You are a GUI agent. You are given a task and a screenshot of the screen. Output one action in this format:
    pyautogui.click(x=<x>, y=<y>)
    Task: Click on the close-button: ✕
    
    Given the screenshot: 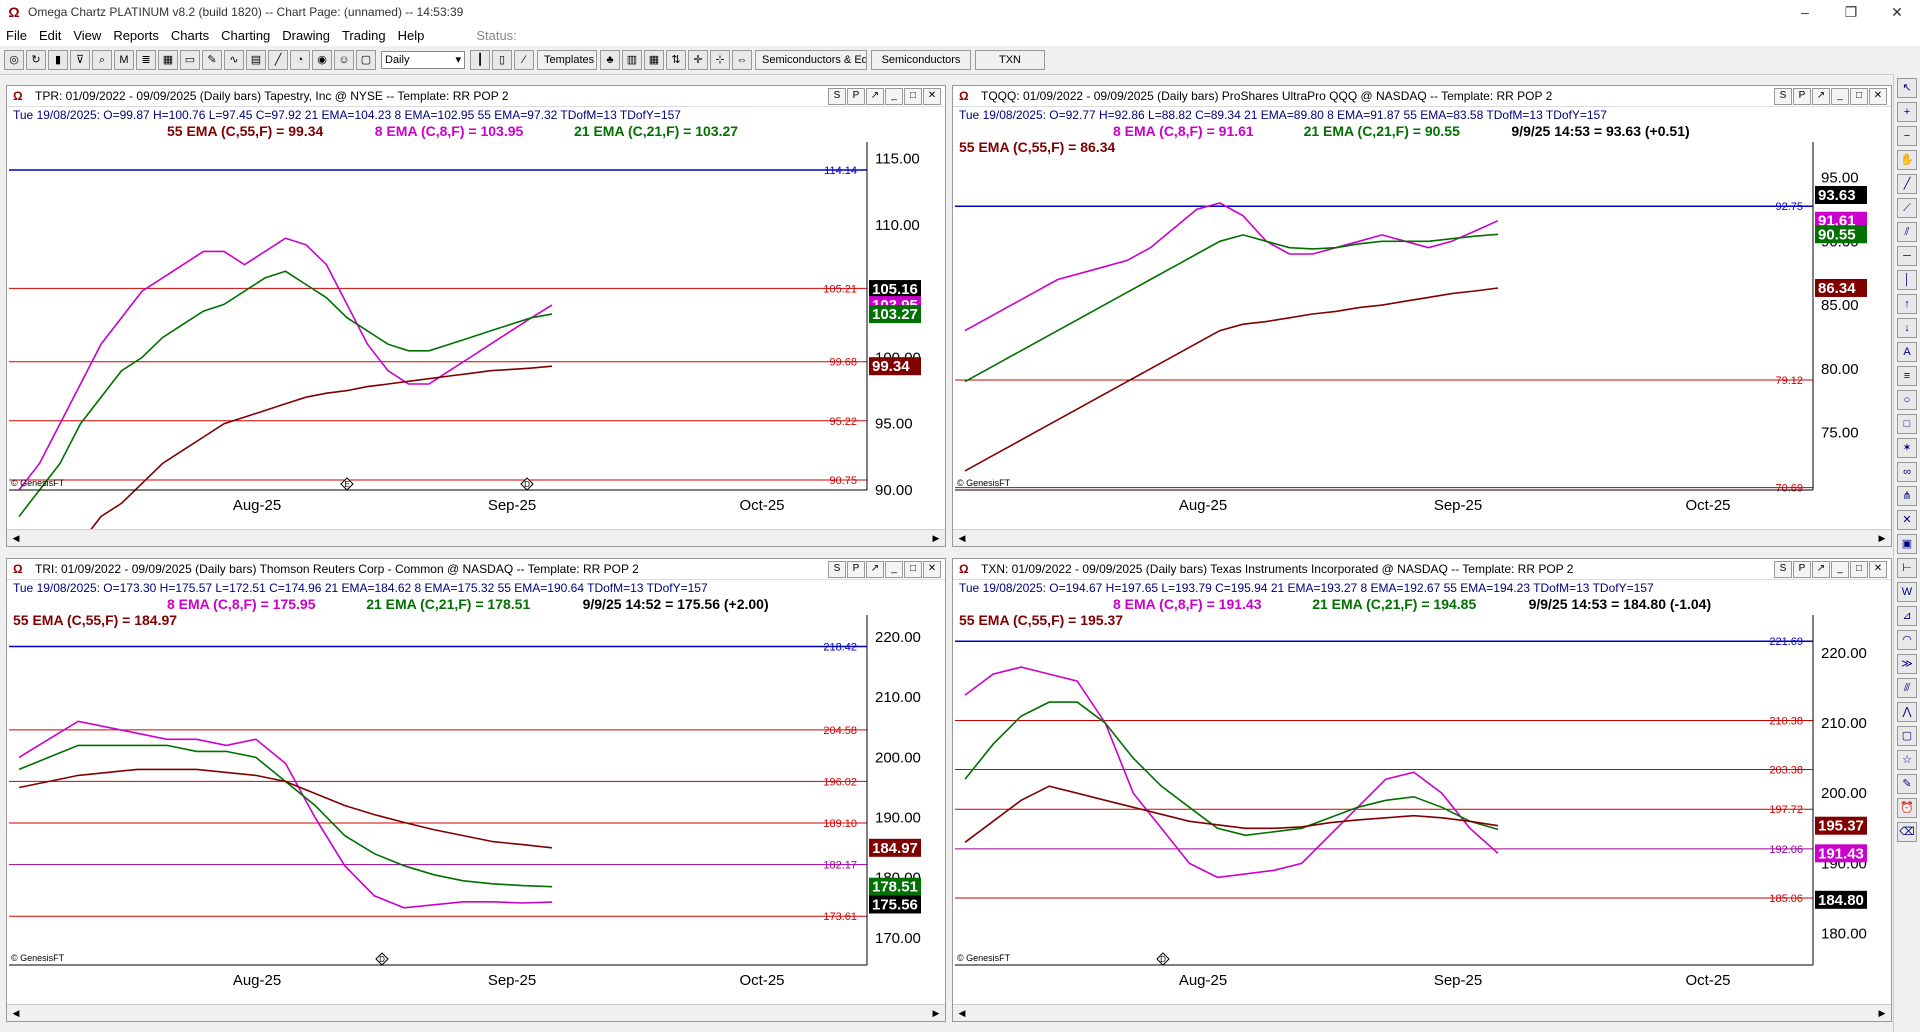 What is the action you would take?
    pyautogui.click(x=1897, y=12)
    